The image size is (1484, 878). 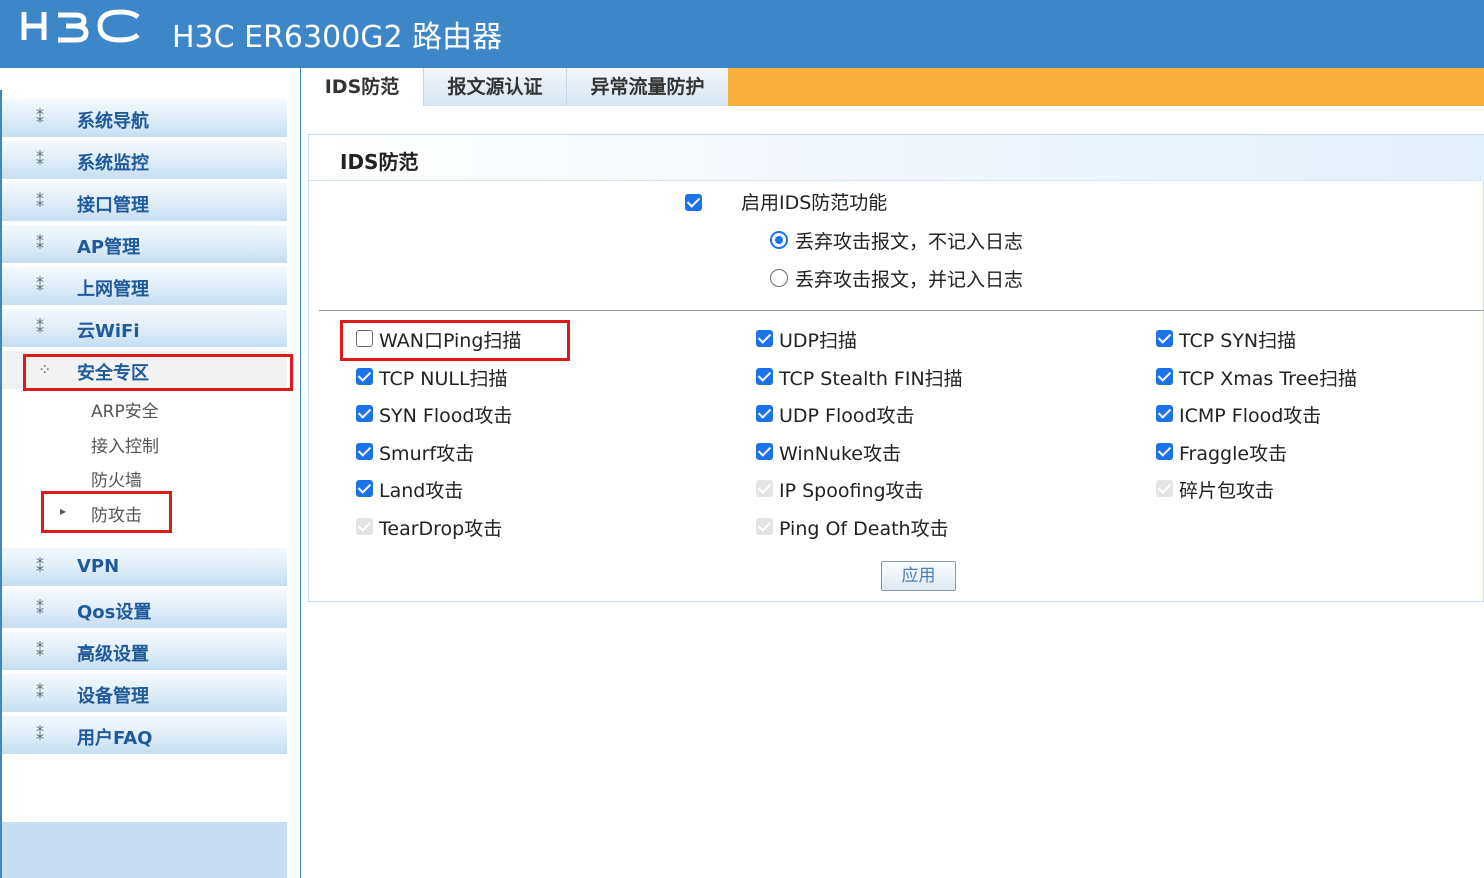 I want to click on tab-bar: IDS防范 报文源认证 异常流量防护, so click(x=892, y=87).